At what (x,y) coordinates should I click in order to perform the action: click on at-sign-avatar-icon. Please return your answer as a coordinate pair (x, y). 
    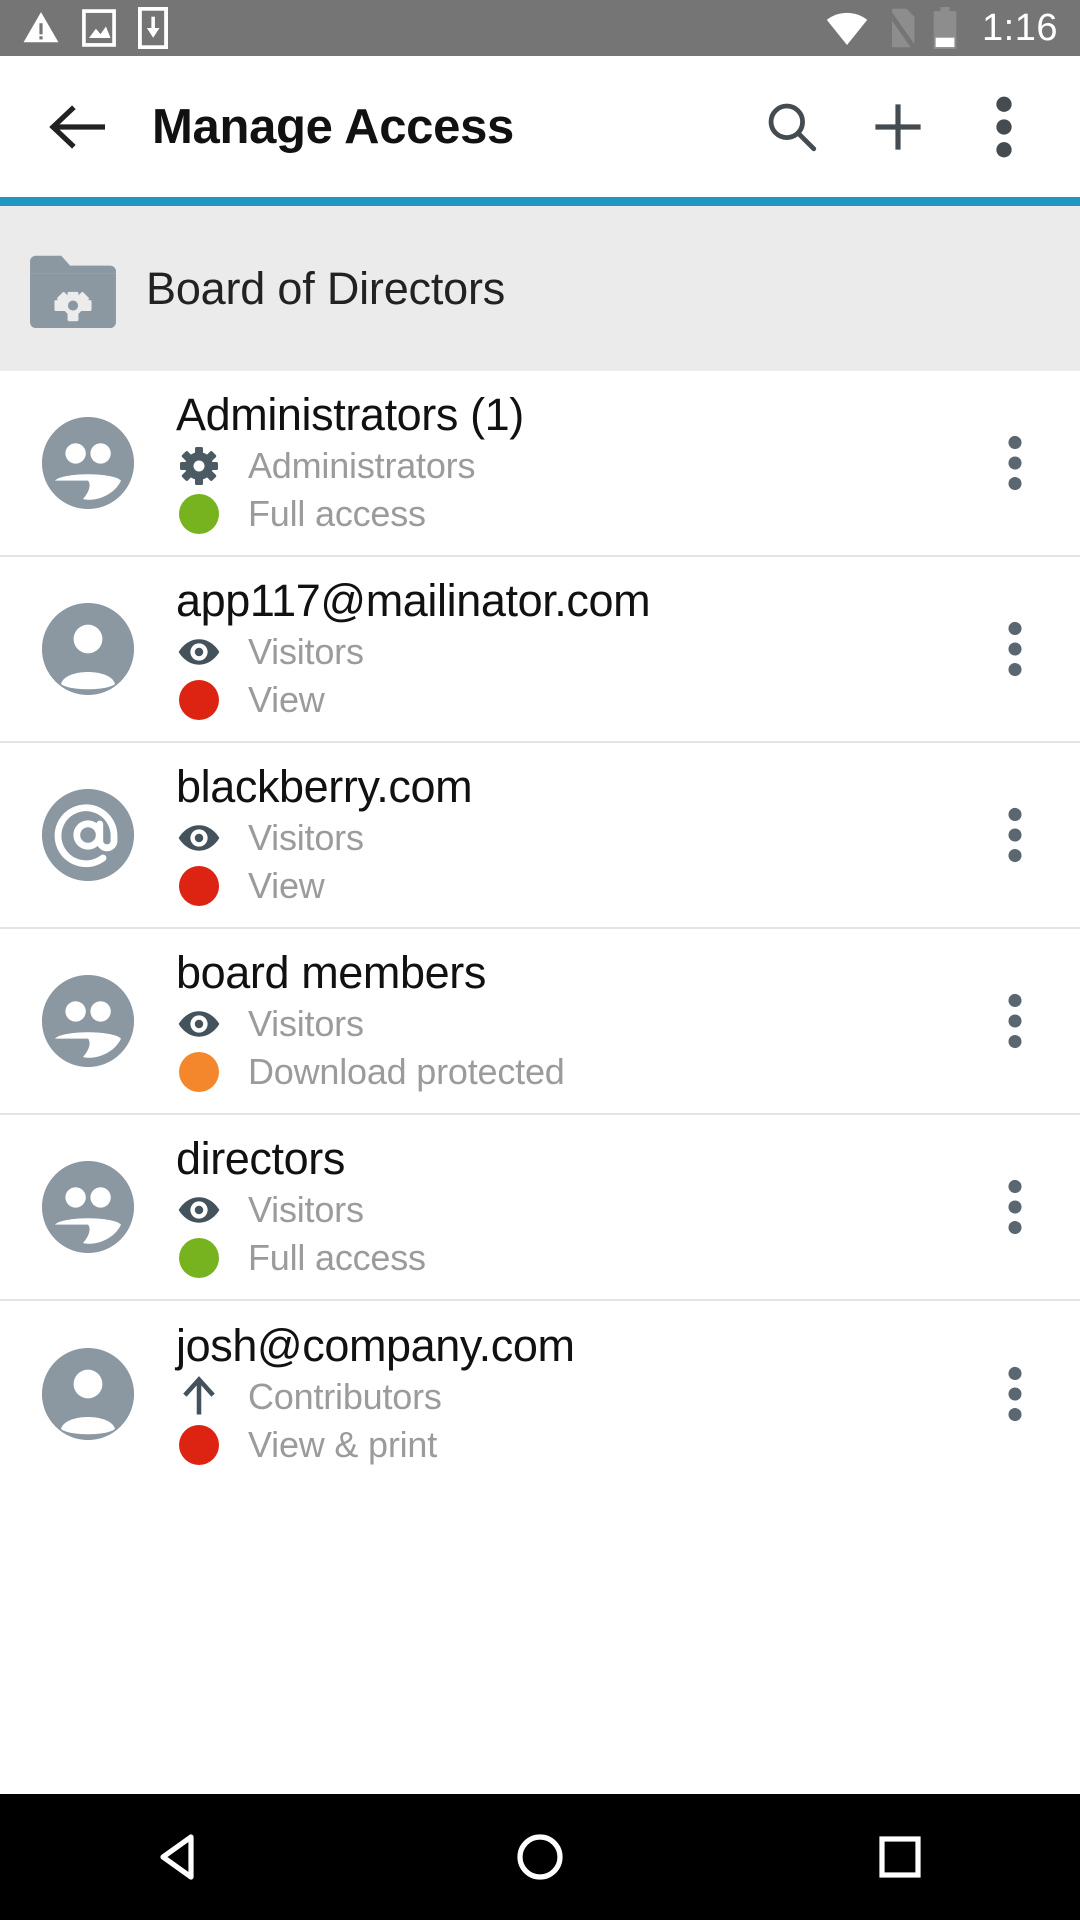
    Looking at the image, I should click on (88, 835).